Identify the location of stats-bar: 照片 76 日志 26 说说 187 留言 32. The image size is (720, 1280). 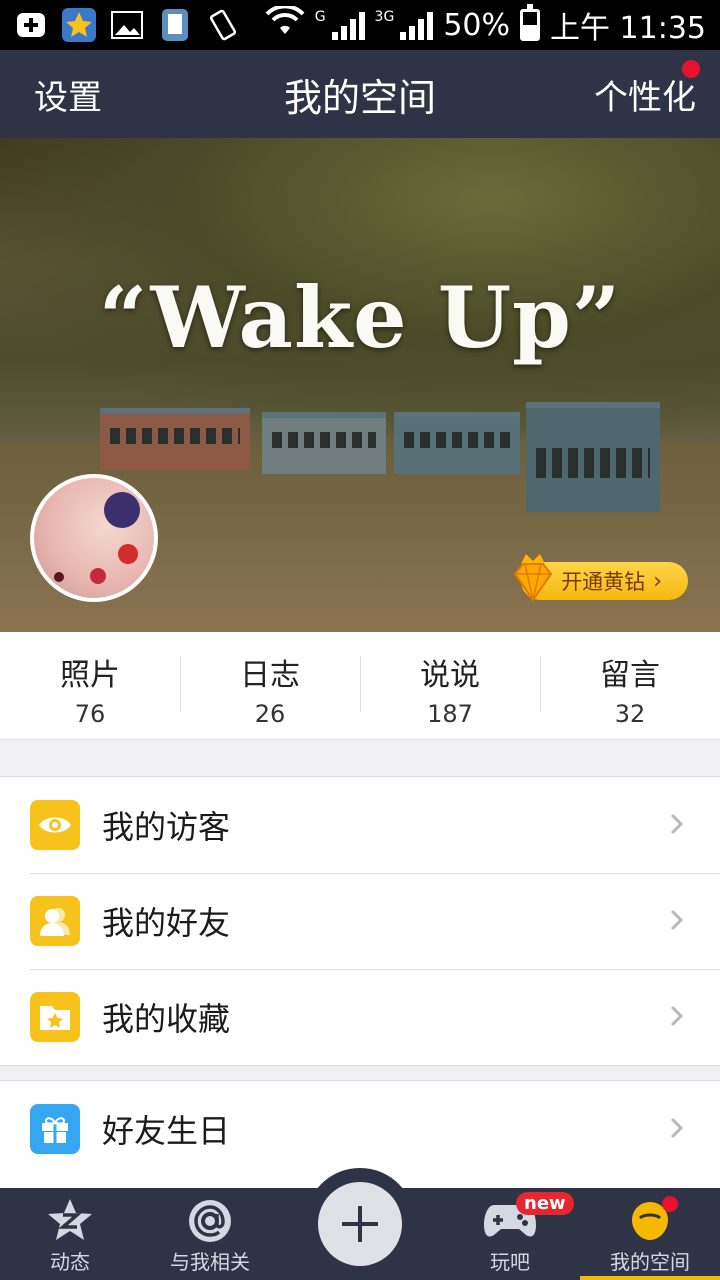
(360, 686).